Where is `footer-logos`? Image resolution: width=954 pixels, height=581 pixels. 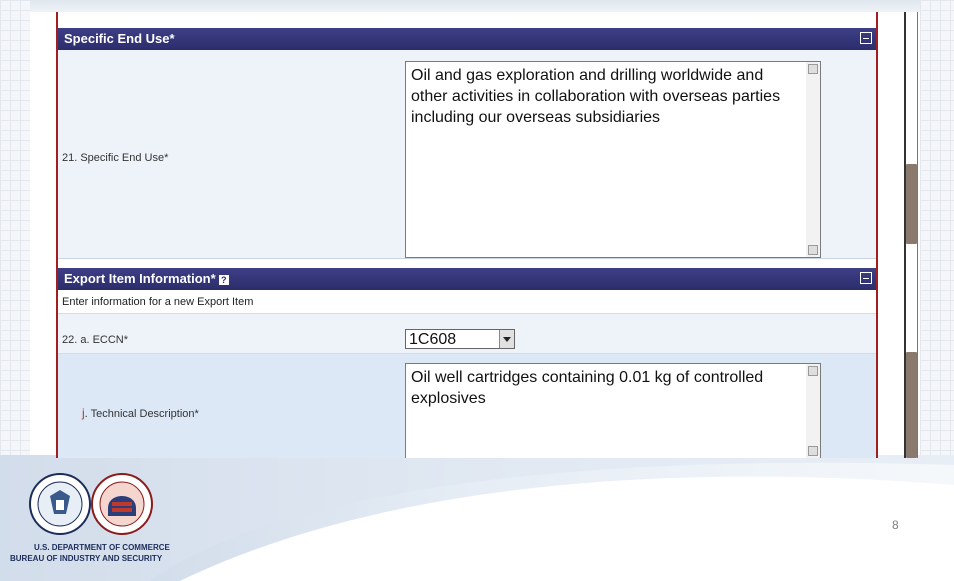
footer-logos is located at coordinates (108, 508).